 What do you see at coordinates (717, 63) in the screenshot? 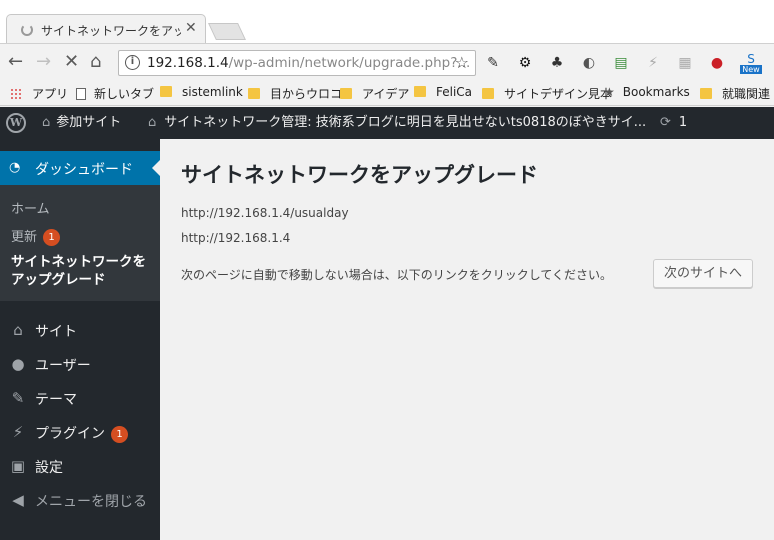
I see `pinterest-icon: ●` at bounding box center [717, 63].